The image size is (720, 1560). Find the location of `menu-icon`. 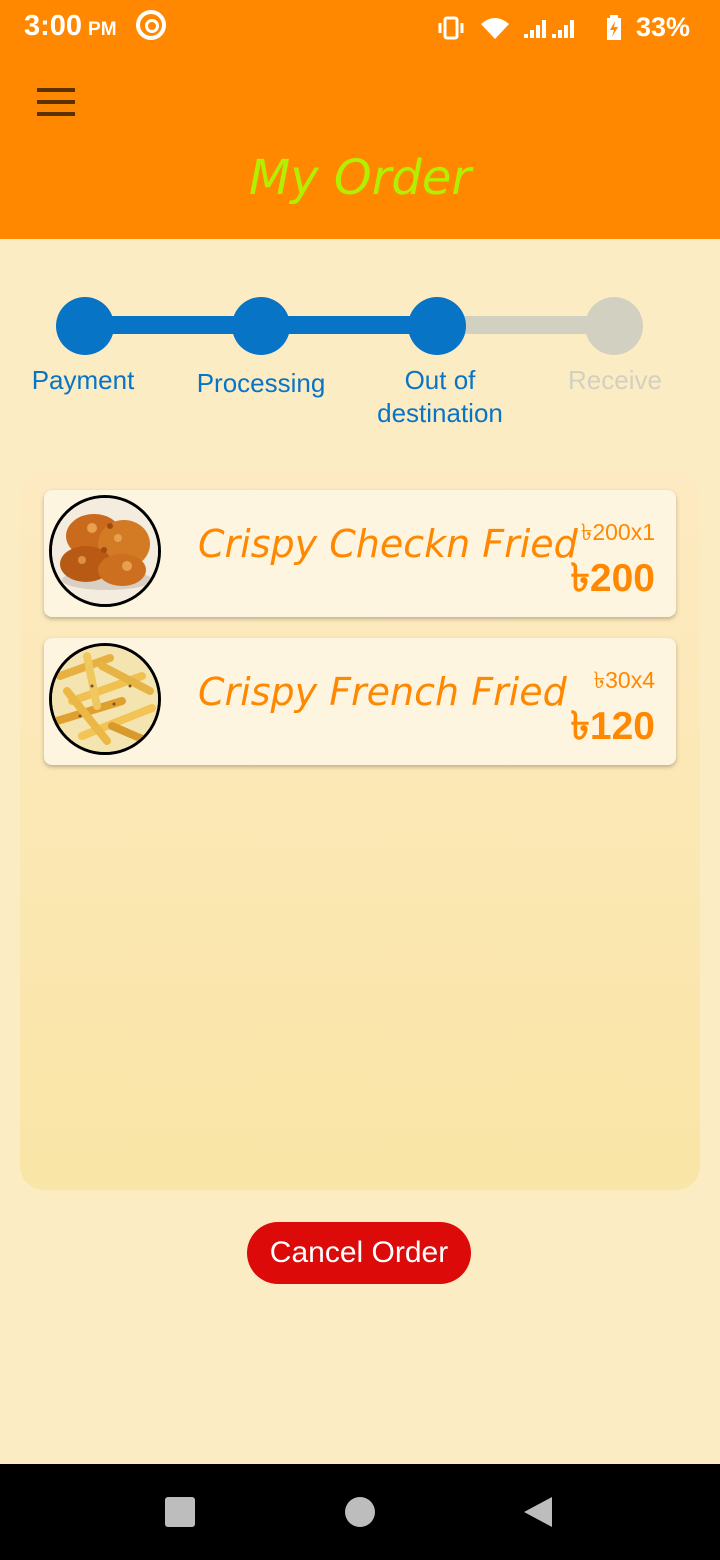

menu-icon is located at coordinates (56, 102).